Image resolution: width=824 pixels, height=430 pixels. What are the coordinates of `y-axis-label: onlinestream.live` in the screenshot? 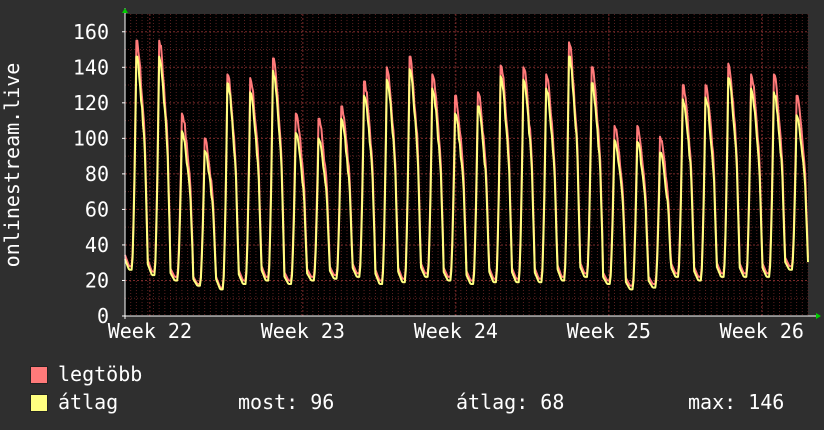 It's located at (12, 165).